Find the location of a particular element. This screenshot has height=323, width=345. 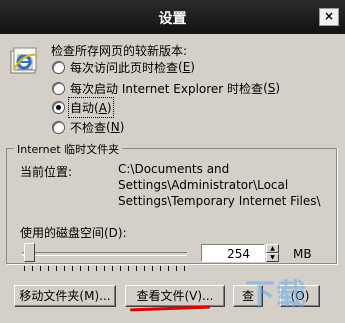

ie-logo-icon is located at coordinates (23, 60).